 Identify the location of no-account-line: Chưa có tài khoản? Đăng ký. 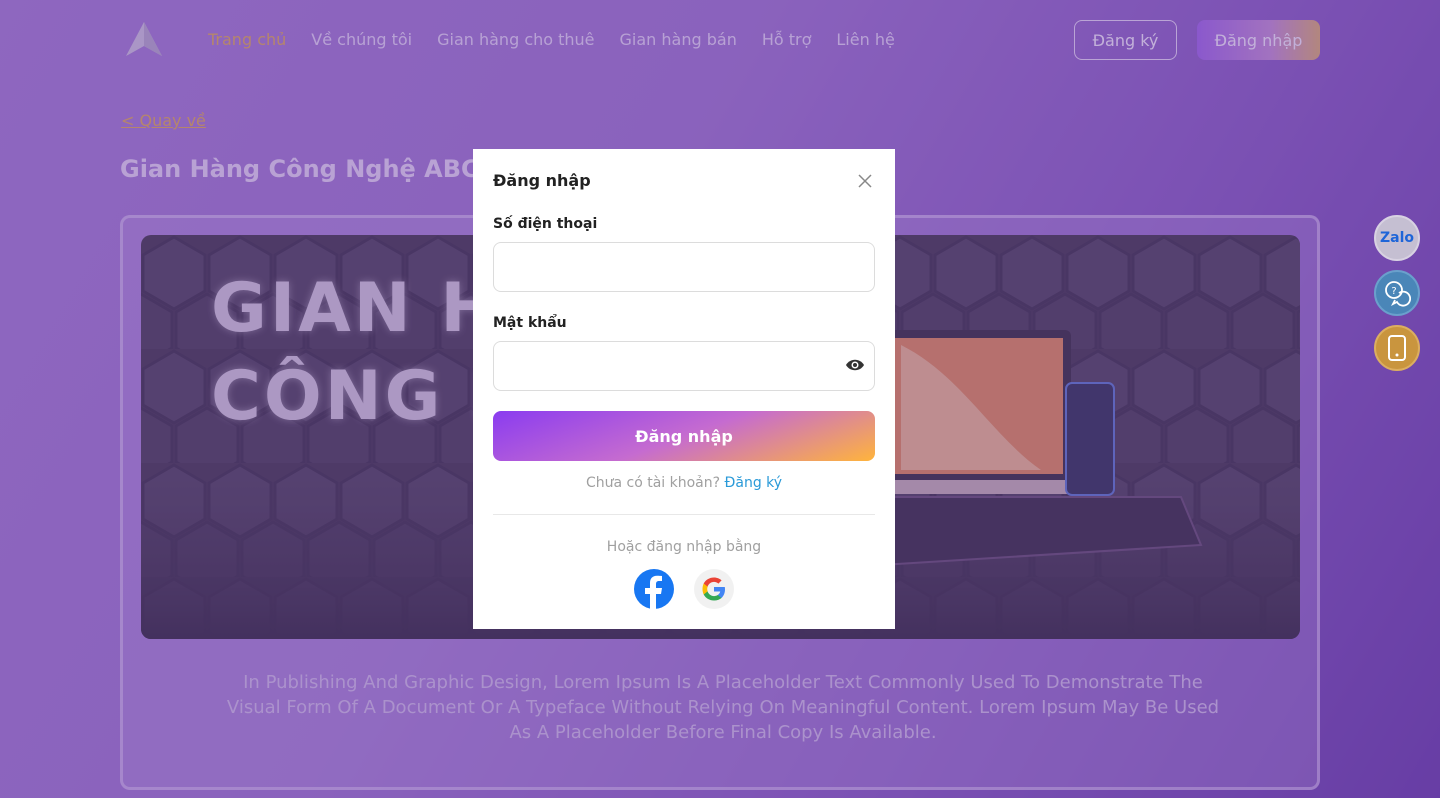
(684, 483).